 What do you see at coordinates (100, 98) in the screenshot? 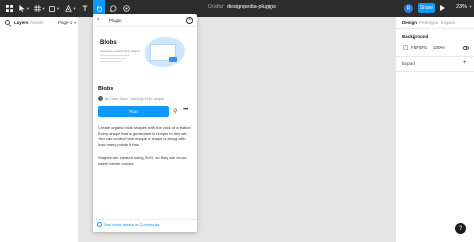
I see `author-avatar` at bounding box center [100, 98].